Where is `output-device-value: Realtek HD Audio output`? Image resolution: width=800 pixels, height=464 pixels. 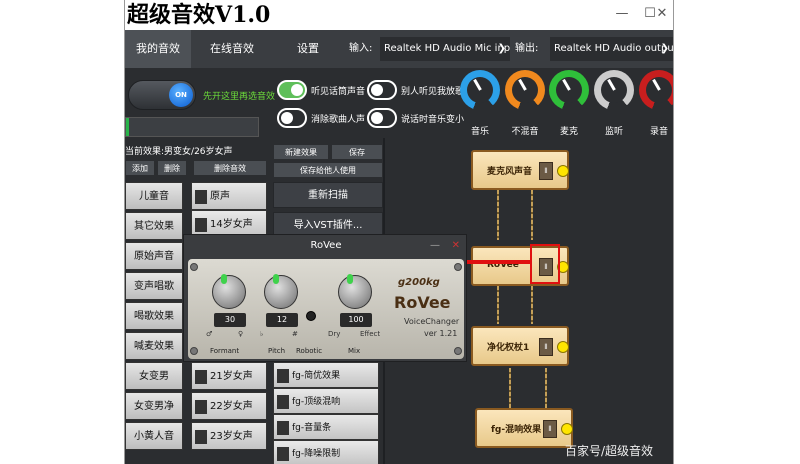
output-device-value: Realtek HD Audio output is located at coordinates (613, 48).